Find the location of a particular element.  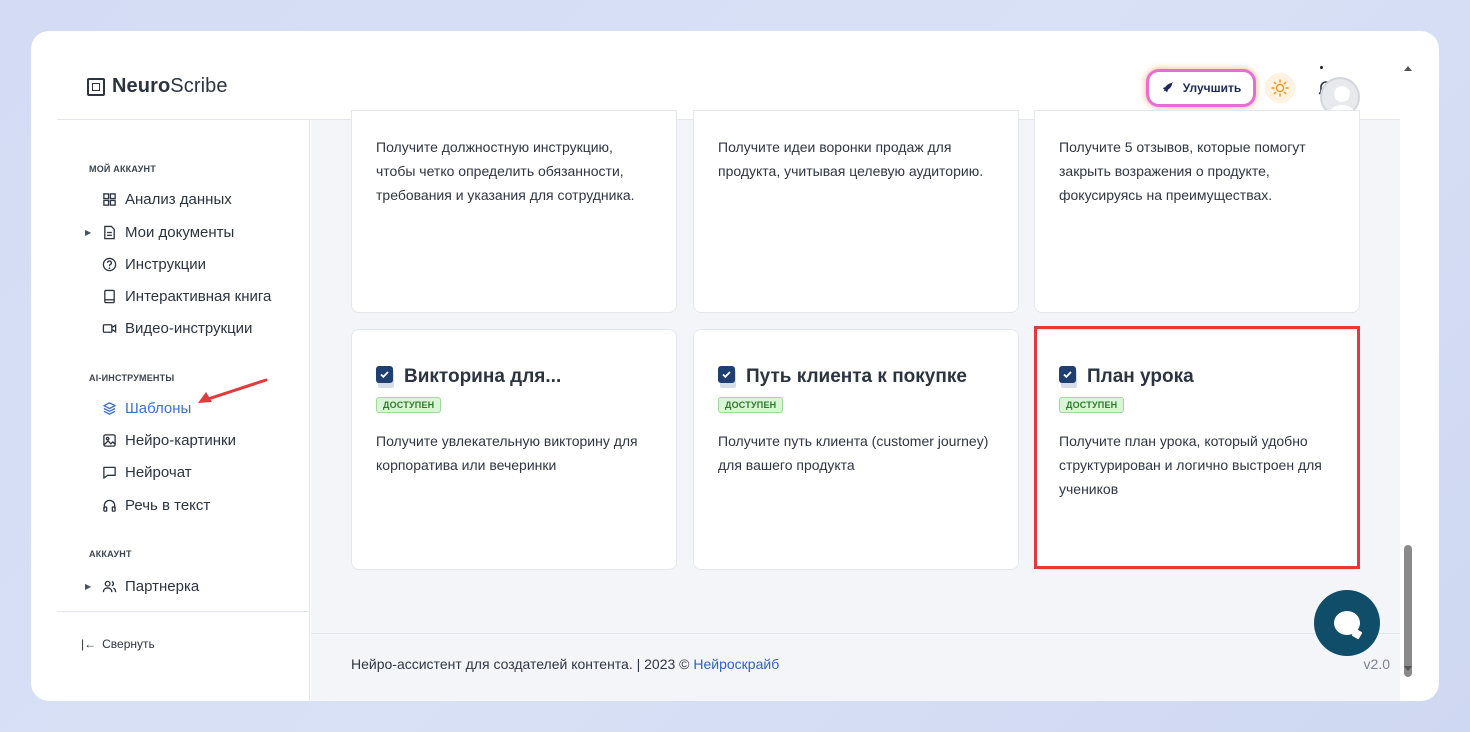

sidebar-item-label: Мои документы is located at coordinates (180, 232).